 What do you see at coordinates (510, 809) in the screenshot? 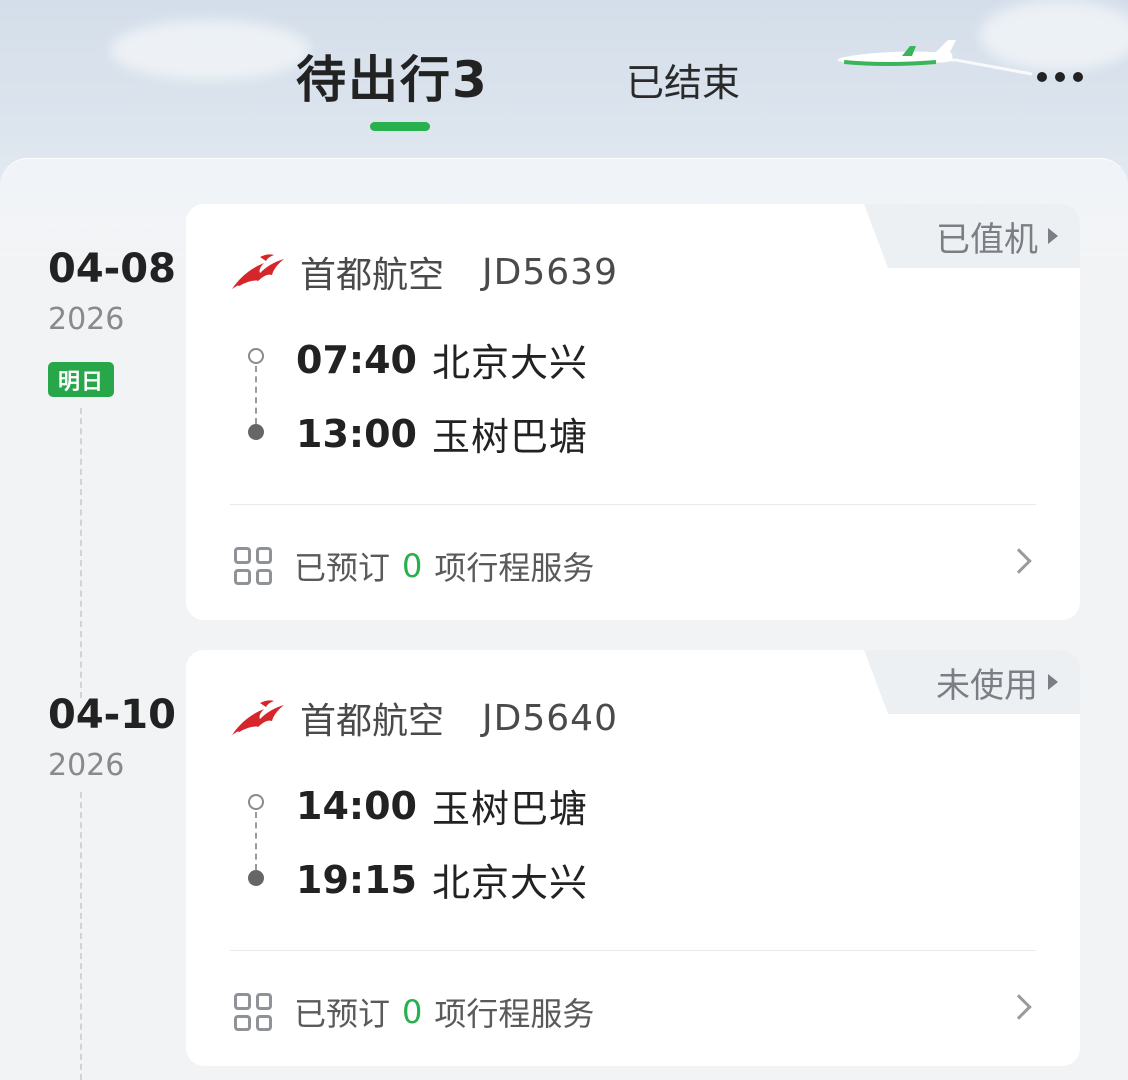
I see `departure-city: 玉树巴塘` at bounding box center [510, 809].